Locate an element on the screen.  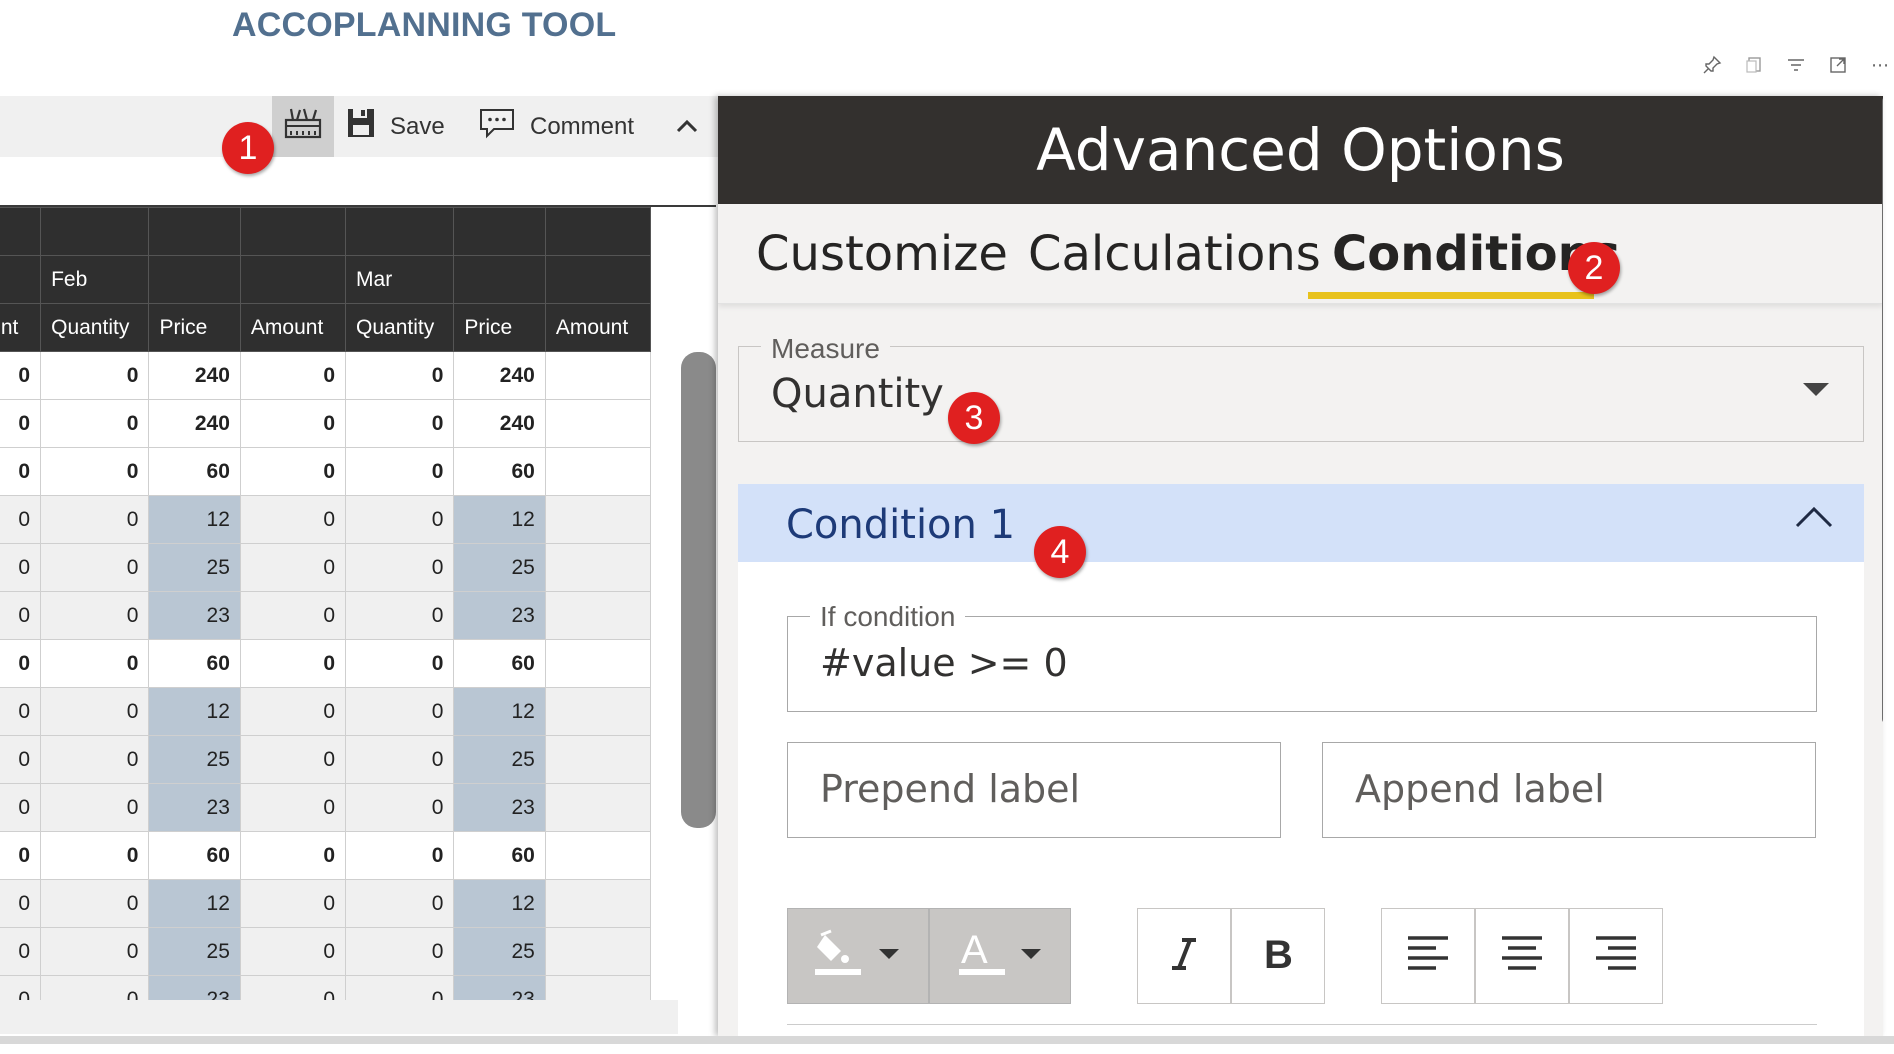
tab-customize: Customize is located at coordinates (882, 254).